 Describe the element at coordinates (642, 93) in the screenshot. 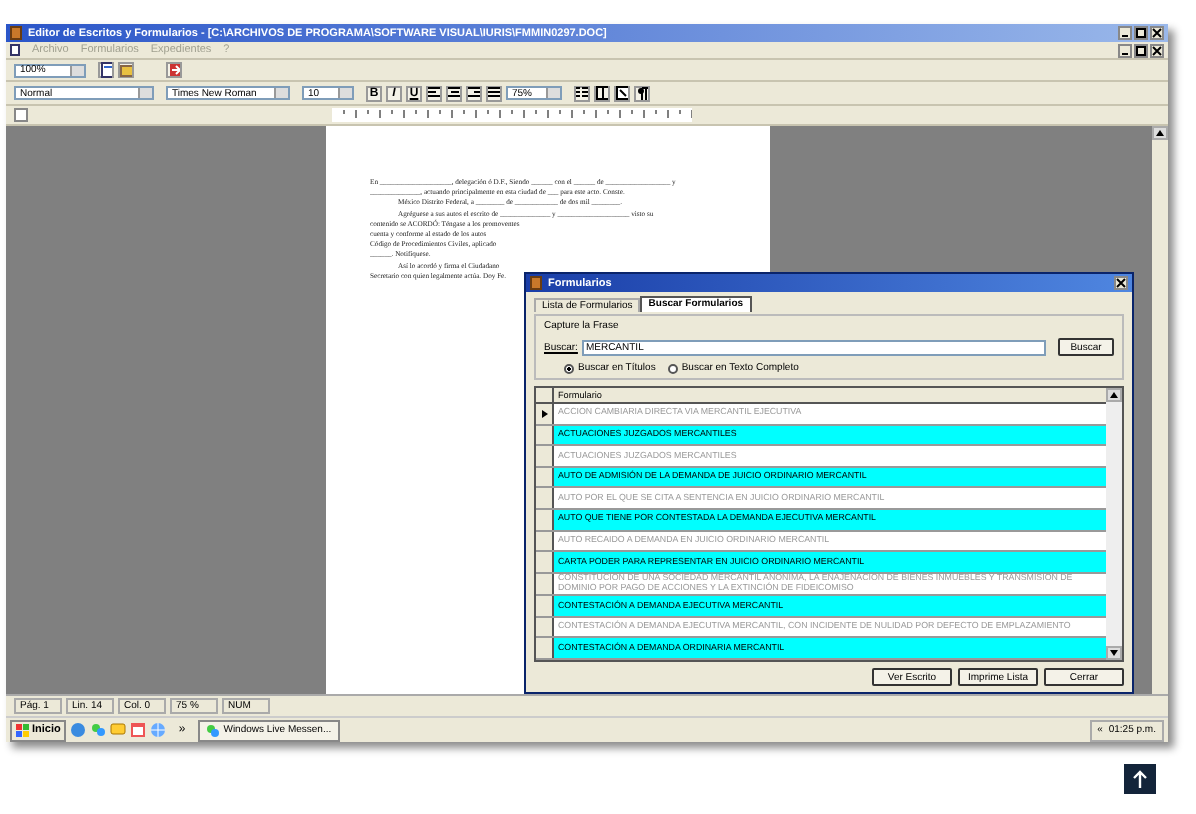

I see `paragraph-icon` at that location.